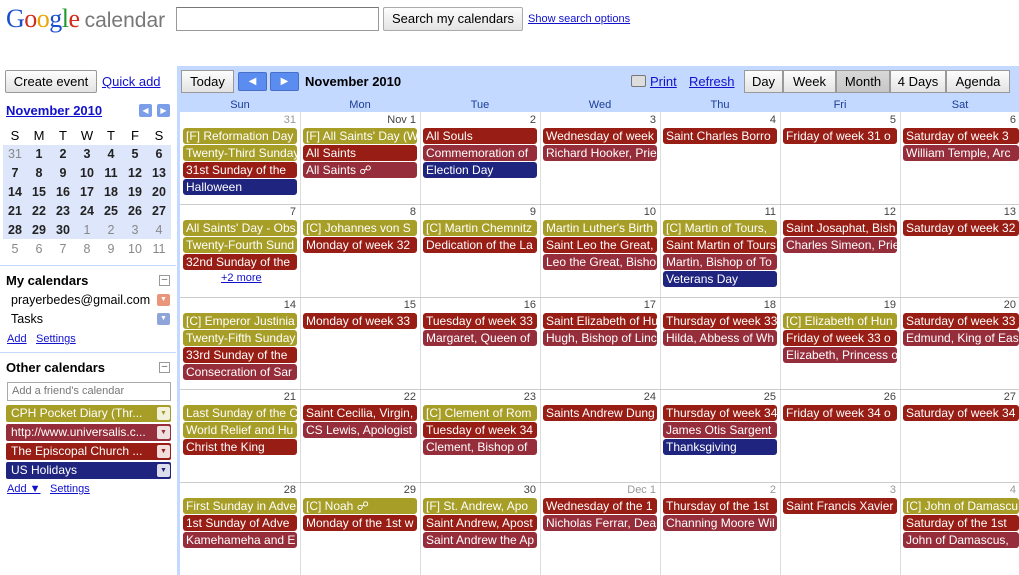 The image size is (1019, 575). I want to click on mini-calendar-day: 15, so click(39, 192).